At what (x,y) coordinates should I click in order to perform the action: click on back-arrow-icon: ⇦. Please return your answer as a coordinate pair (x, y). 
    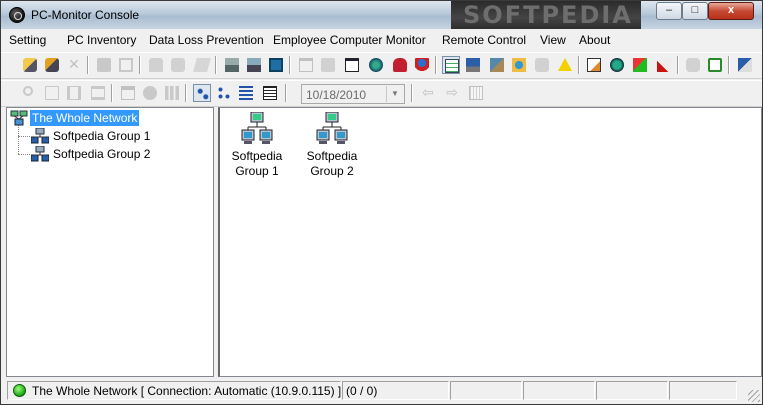
    Looking at the image, I should click on (428, 93).